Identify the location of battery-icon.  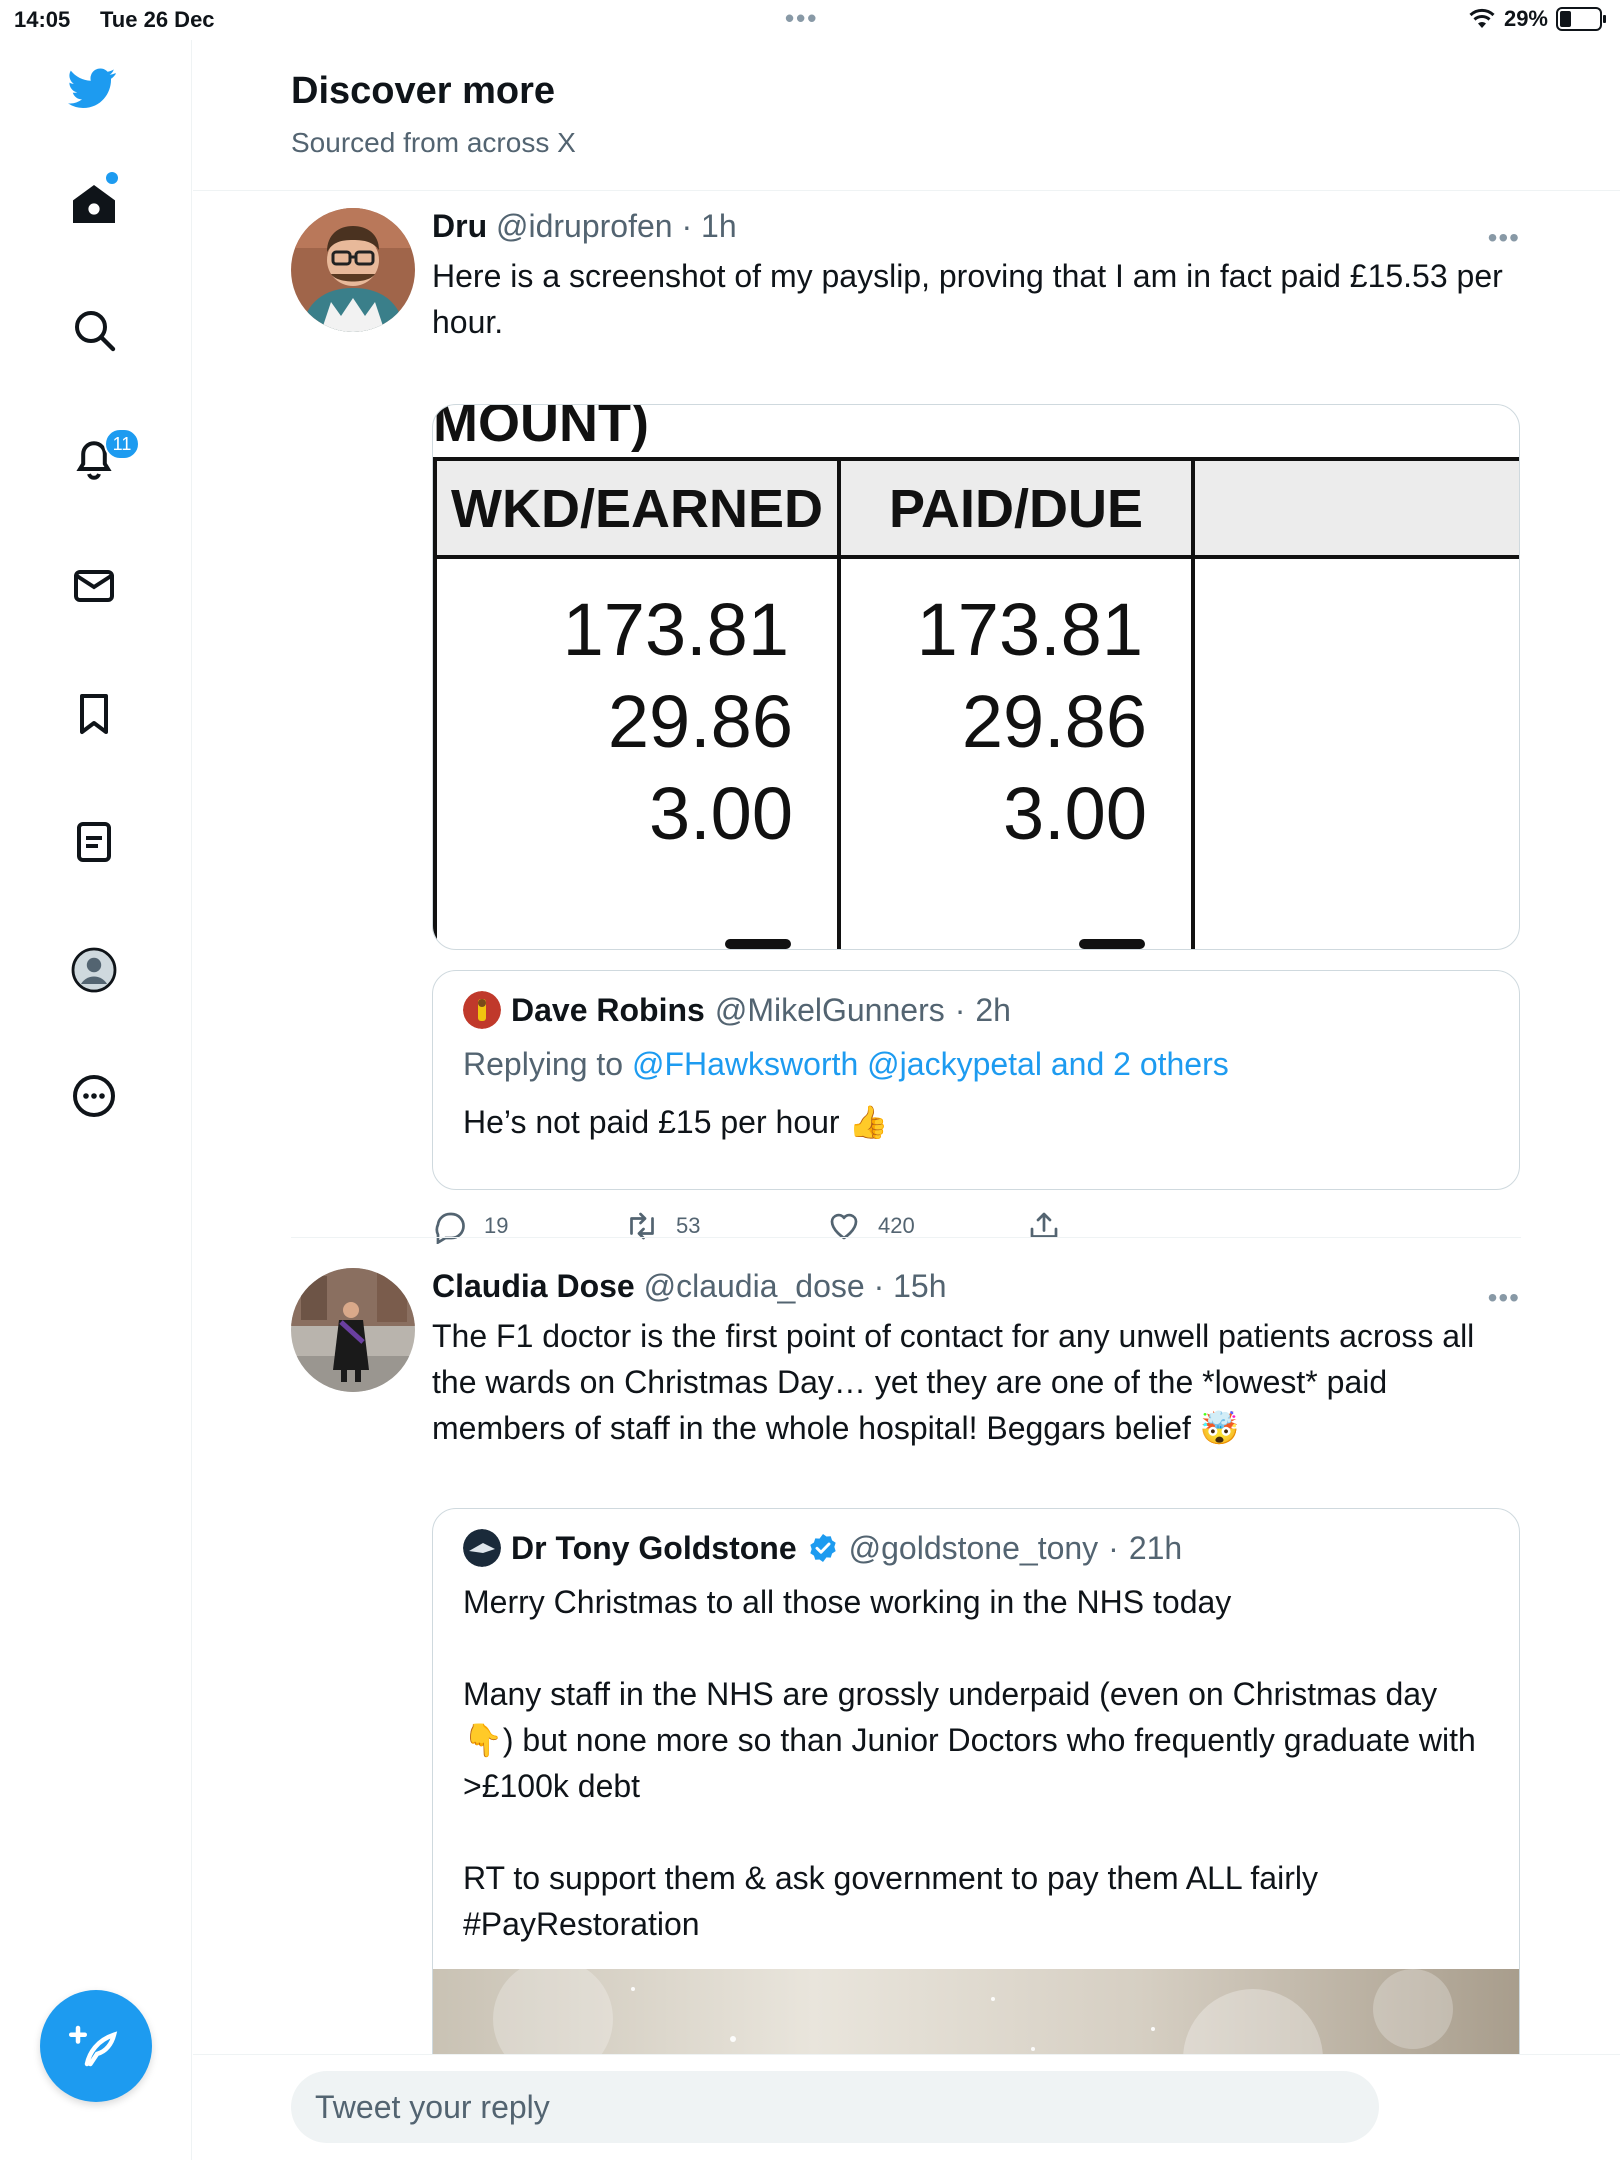
(1581, 19).